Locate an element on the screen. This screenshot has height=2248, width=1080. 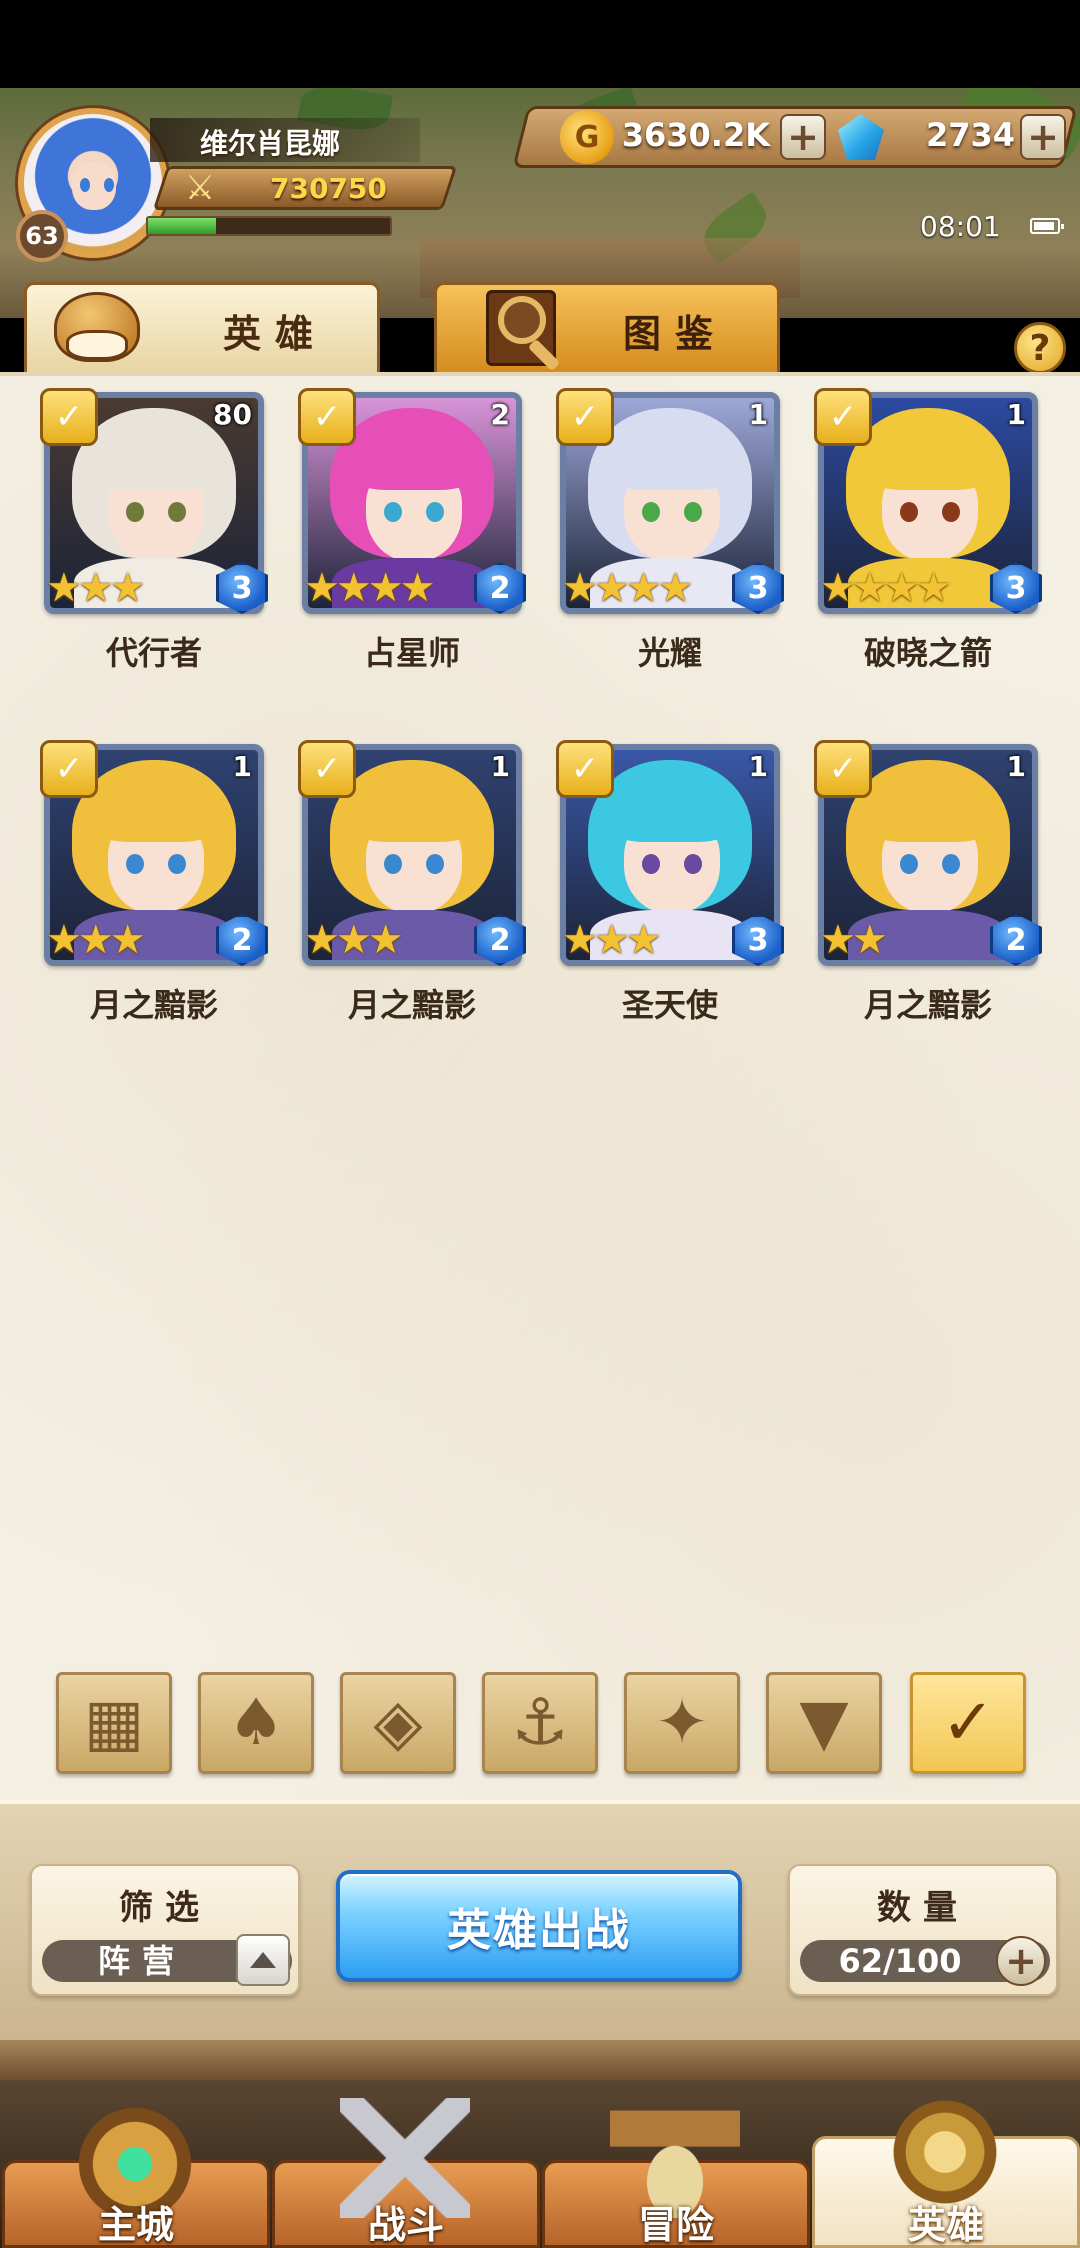
hero-name: 占星师 is located at coordinates (411, 653).